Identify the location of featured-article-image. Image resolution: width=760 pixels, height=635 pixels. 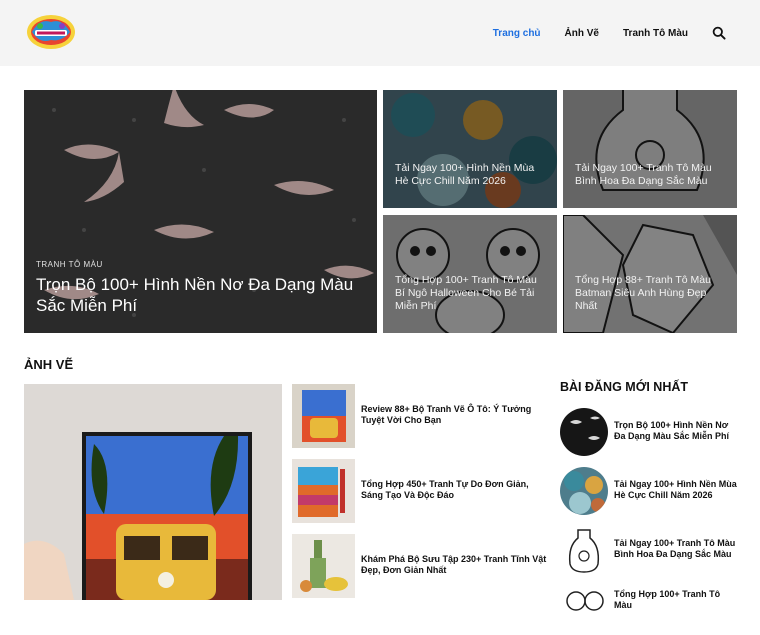
(153, 492).